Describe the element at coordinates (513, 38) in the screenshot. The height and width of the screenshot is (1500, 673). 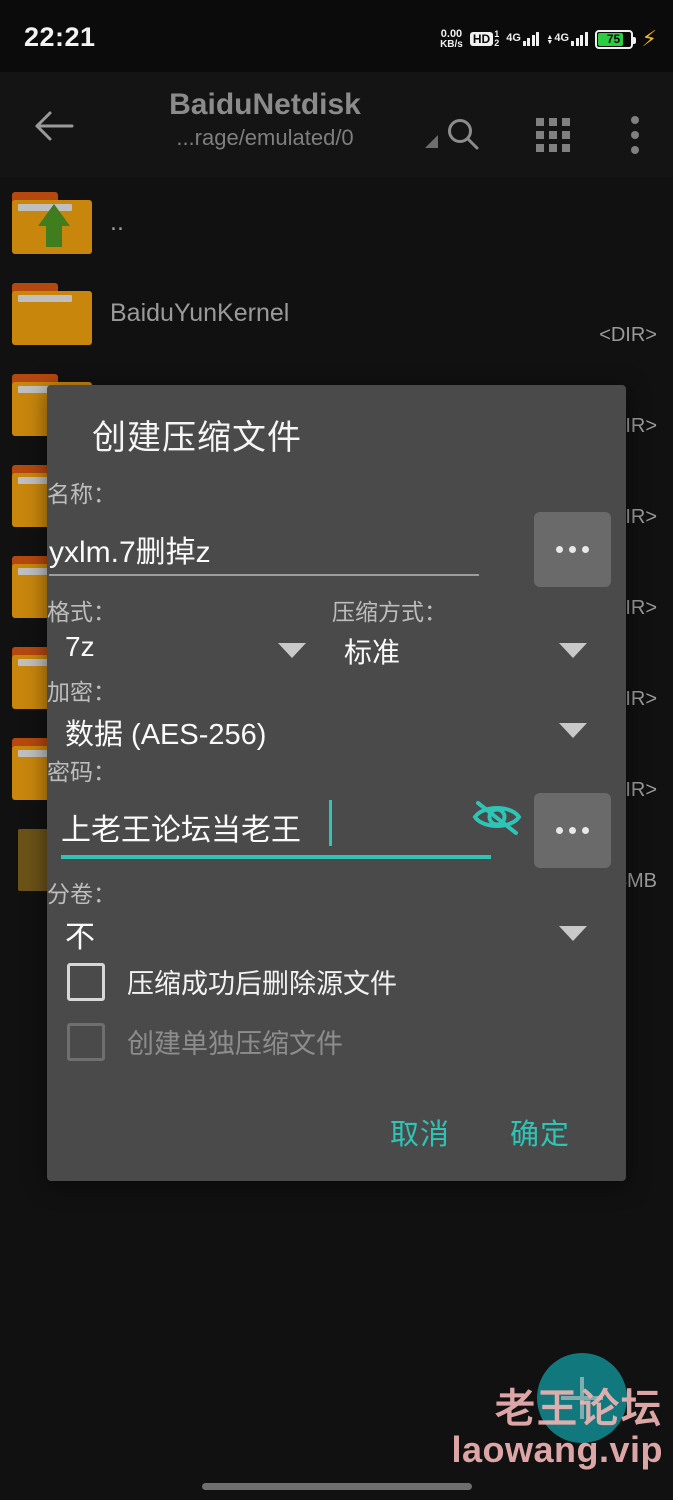
I see `sim1-network-label: 4G` at that location.